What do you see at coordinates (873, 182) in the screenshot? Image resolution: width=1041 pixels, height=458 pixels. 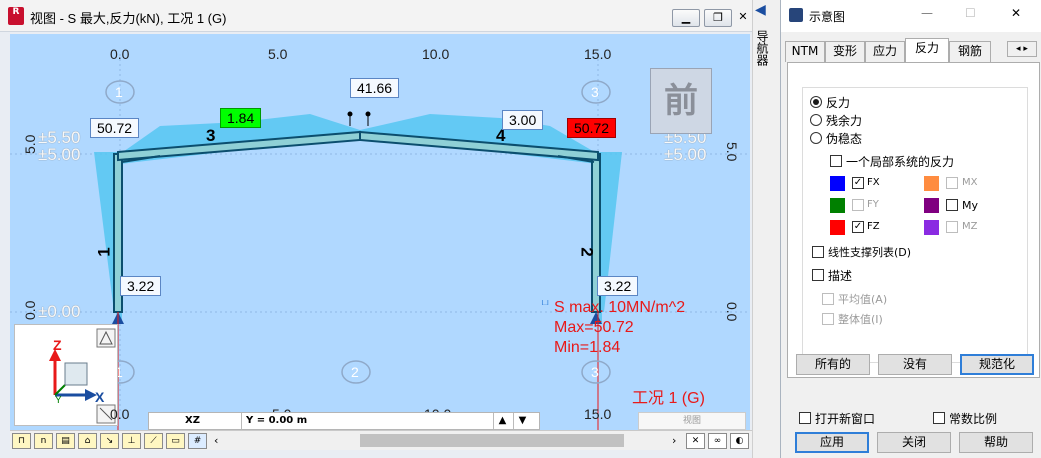 I see `fx-label: FX` at bounding box center [873, 182].